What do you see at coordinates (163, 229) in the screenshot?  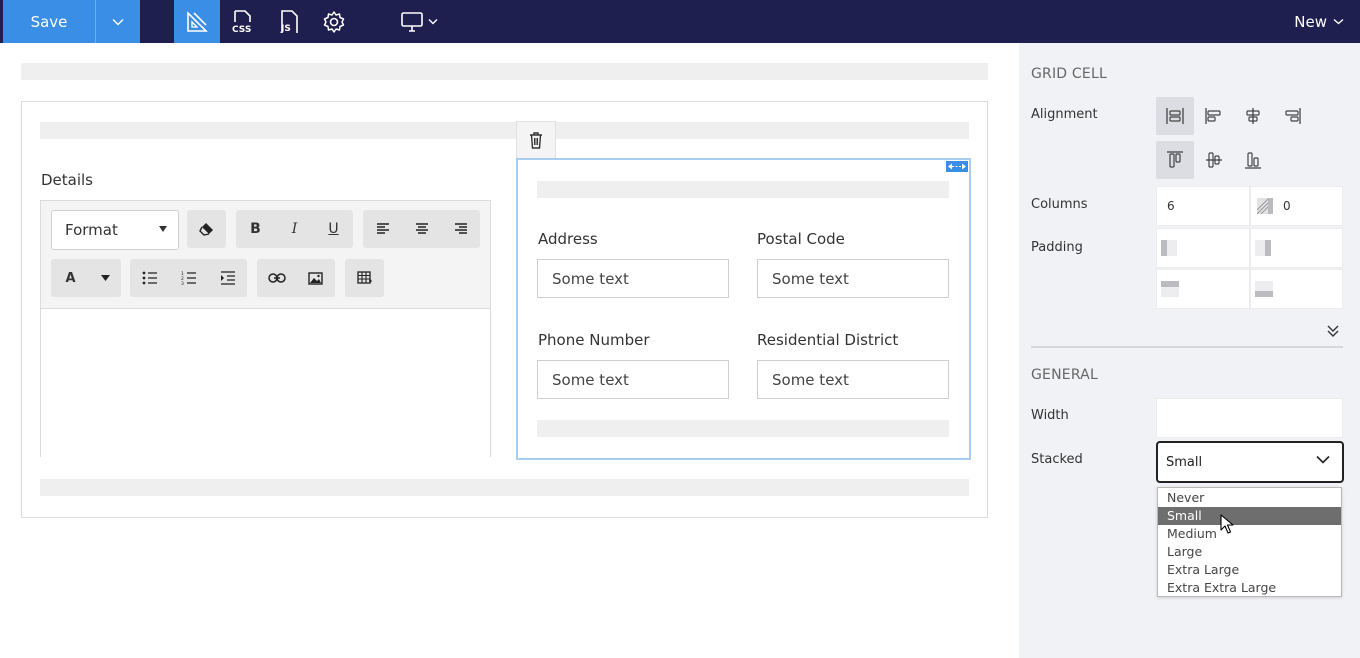 I see `caret-down-icon` at bounding box center [163, 229].